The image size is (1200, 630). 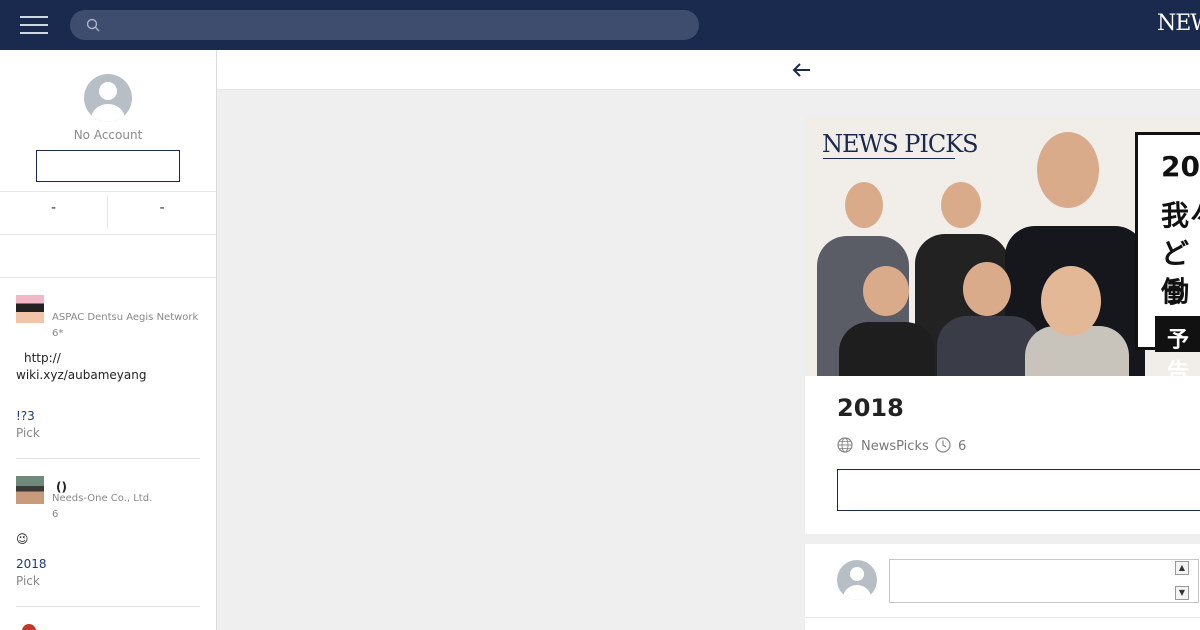 I want to click on comment-line: http://, so click(x=42, y=358).